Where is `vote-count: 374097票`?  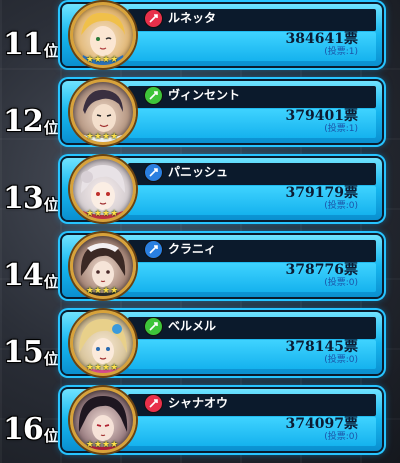
vote-count: 374097票 is located at coordinates (322, 424).